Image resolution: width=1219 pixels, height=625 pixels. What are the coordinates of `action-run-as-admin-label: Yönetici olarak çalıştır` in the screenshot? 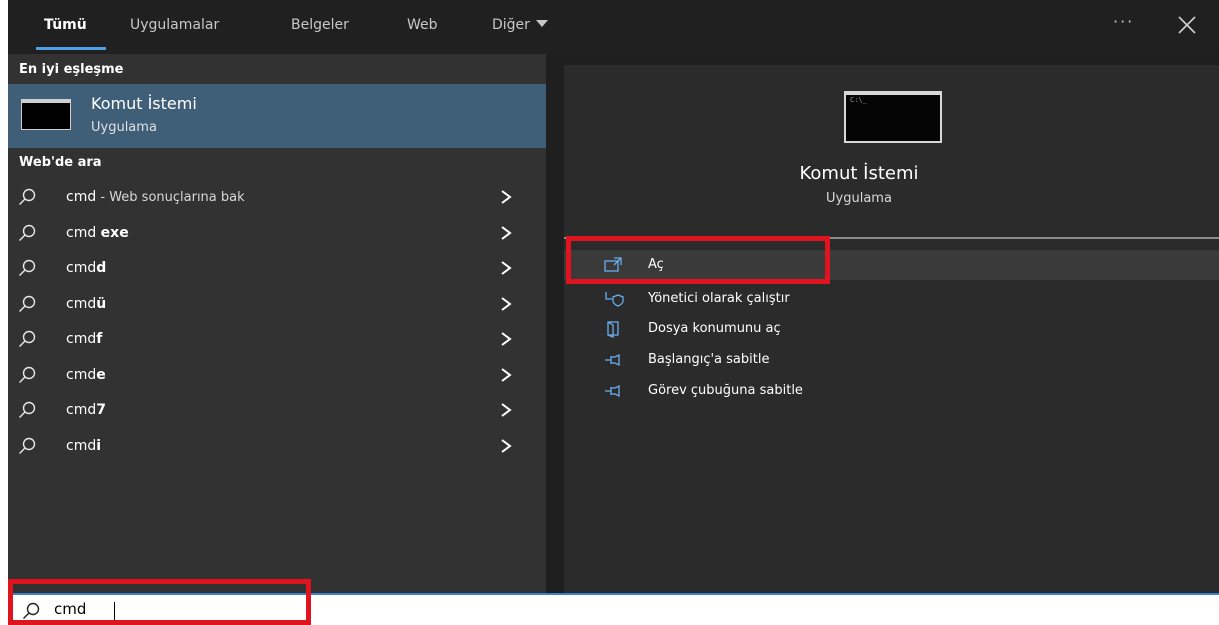 It's located at (719, 298).